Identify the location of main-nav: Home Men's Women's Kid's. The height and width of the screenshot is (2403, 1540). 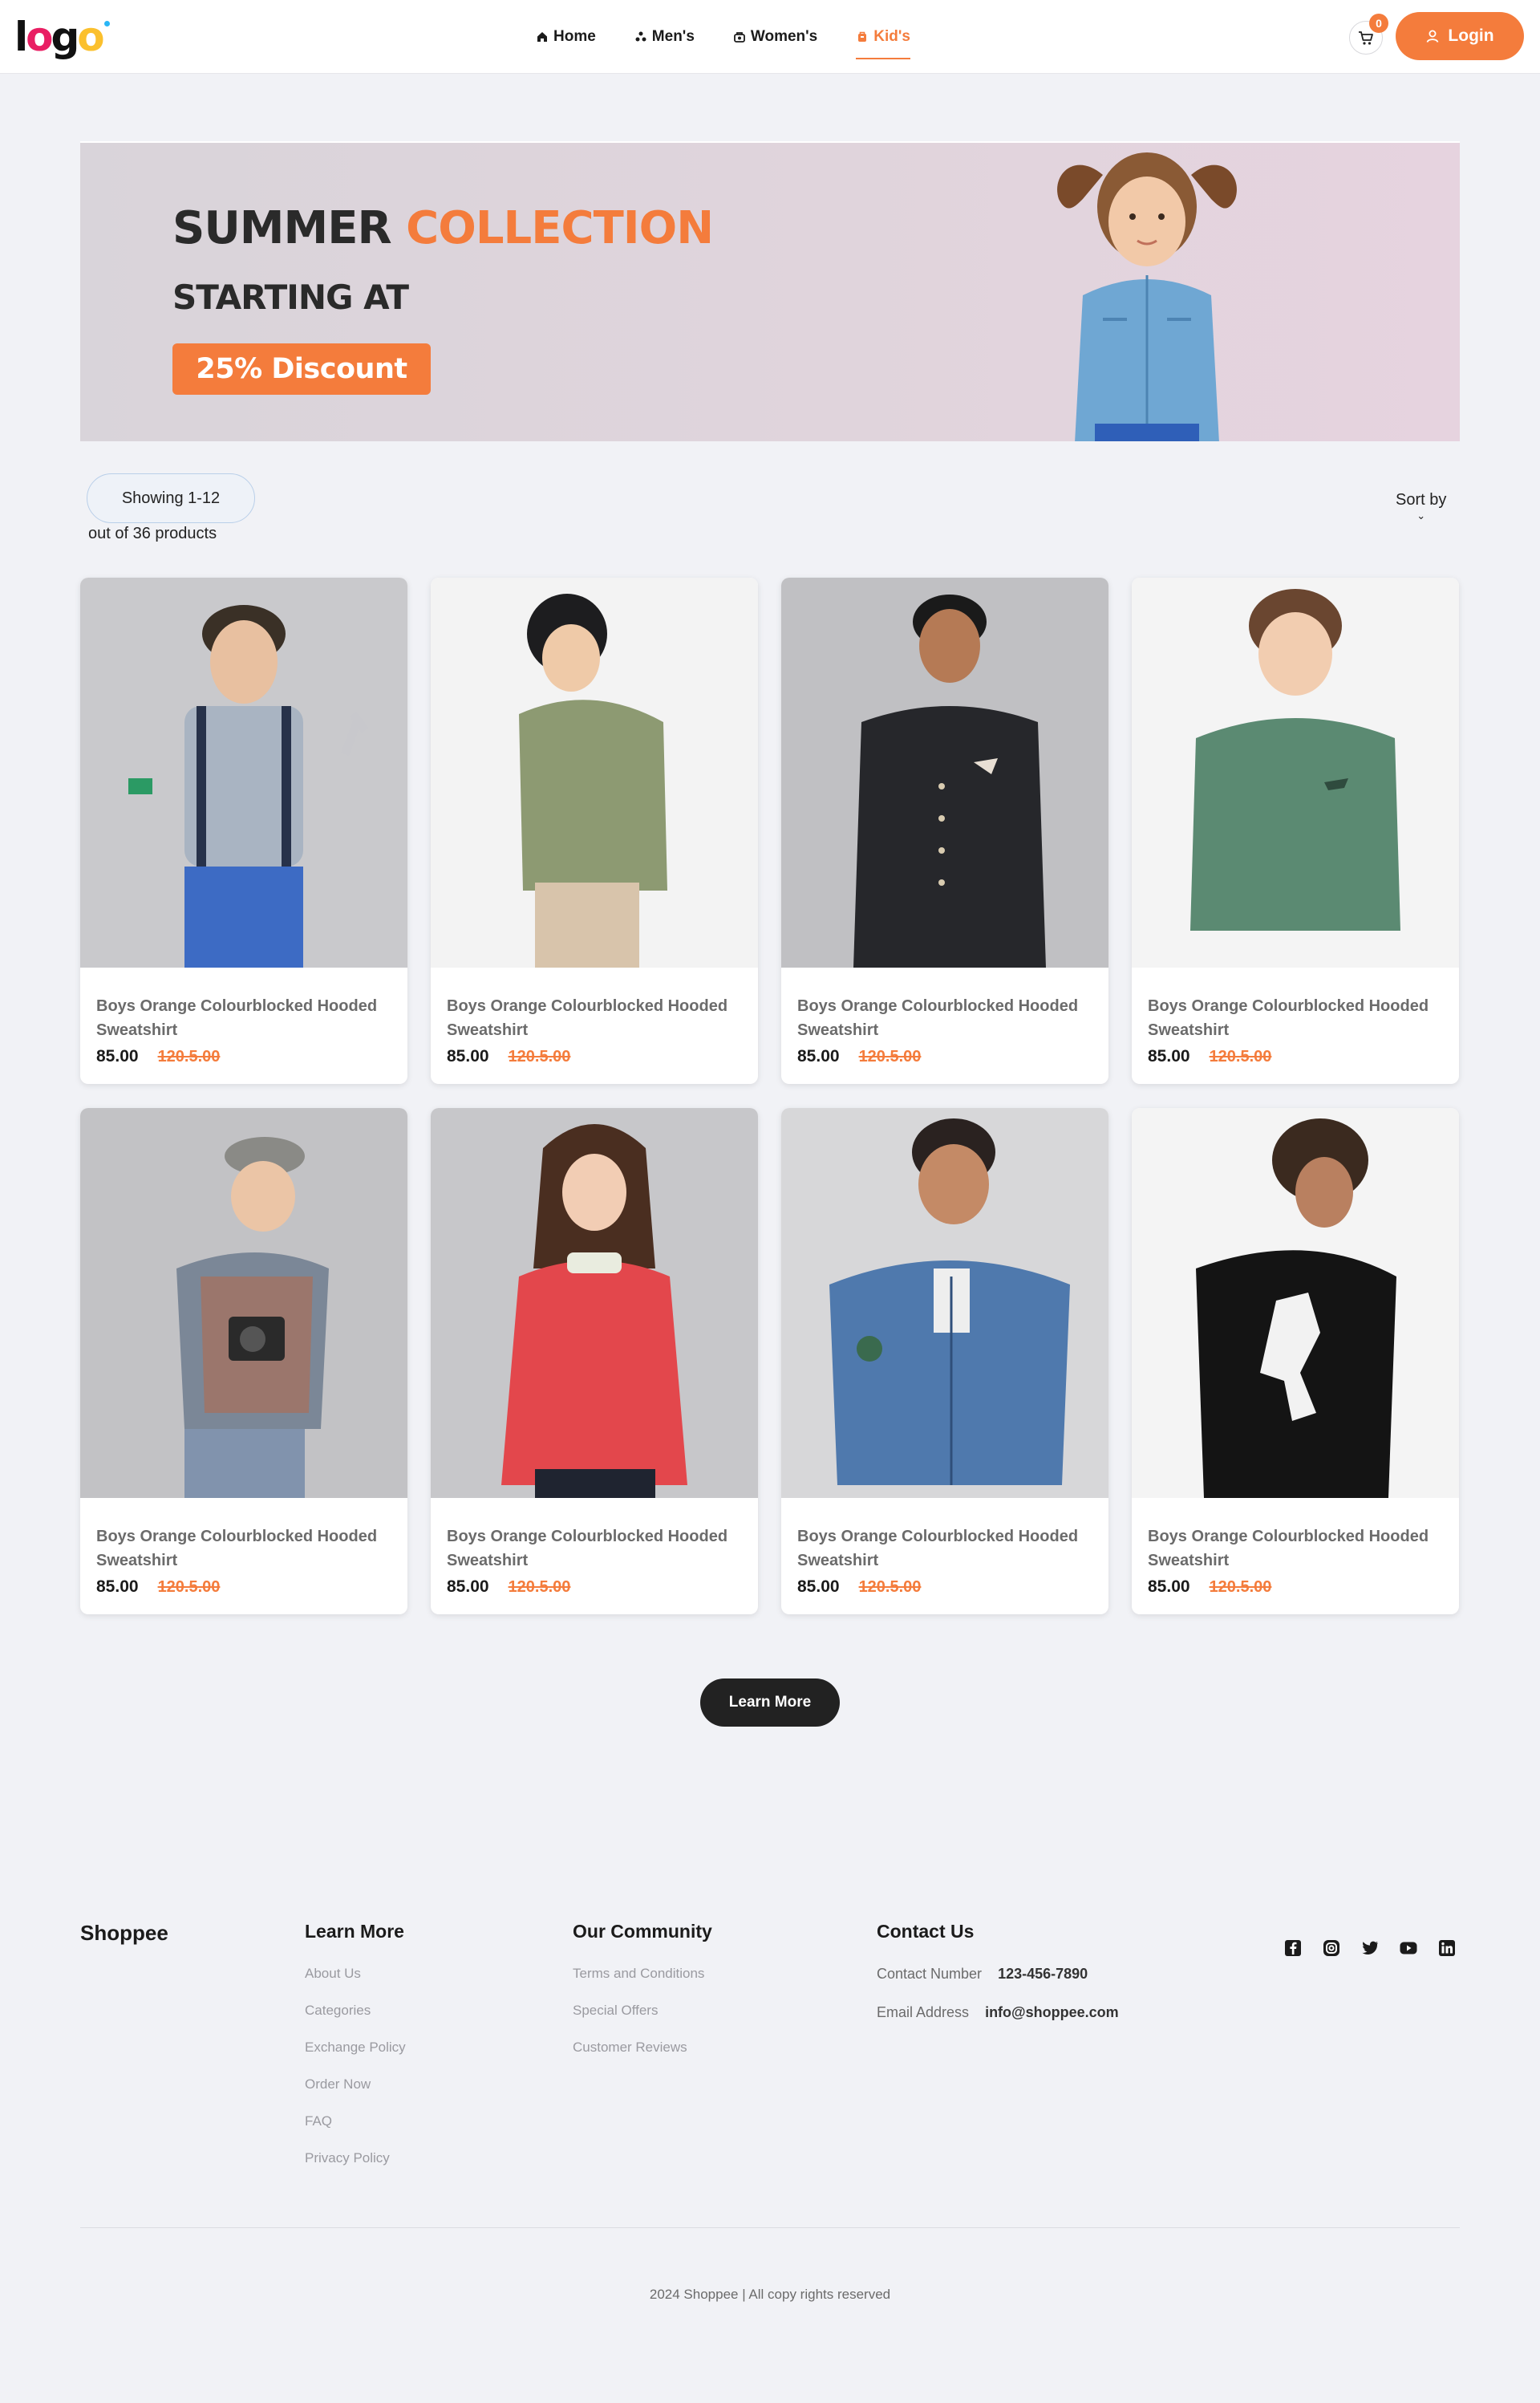
(723, 40).